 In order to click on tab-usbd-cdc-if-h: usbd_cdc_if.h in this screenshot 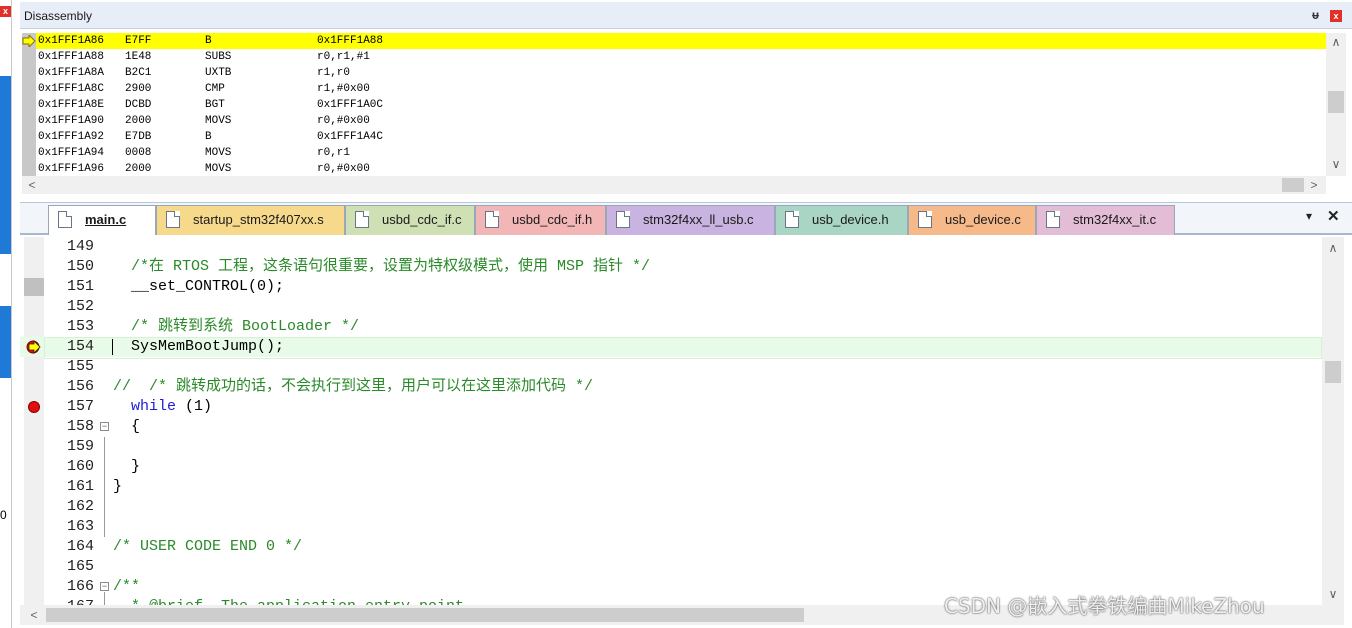, I will do `click(540, 220)`.